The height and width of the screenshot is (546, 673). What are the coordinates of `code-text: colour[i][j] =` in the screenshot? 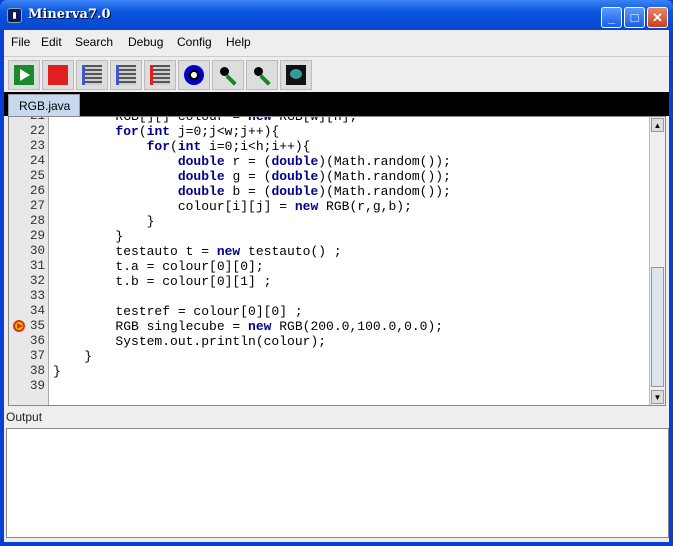 It's located at (174, 206).